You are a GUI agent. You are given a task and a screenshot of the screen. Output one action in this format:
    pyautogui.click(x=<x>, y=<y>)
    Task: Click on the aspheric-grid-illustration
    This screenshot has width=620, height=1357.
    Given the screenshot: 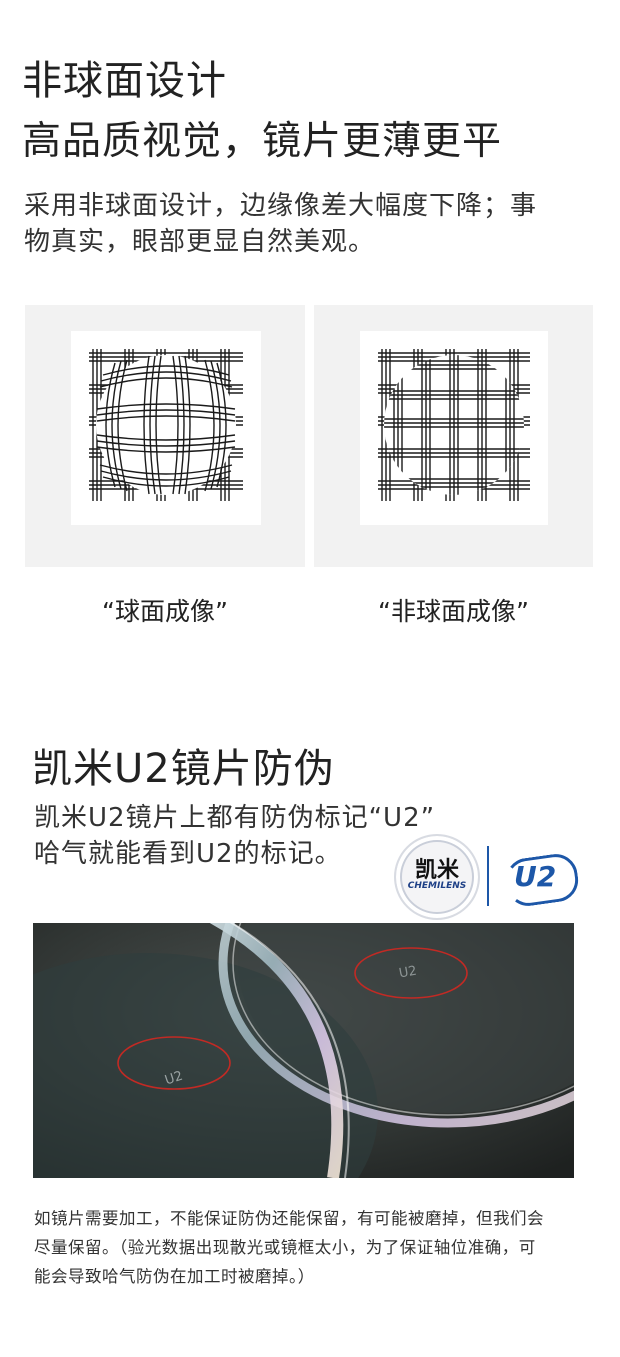 What is the action you would take?
    pyautogui.click(x=454, y=425)
    